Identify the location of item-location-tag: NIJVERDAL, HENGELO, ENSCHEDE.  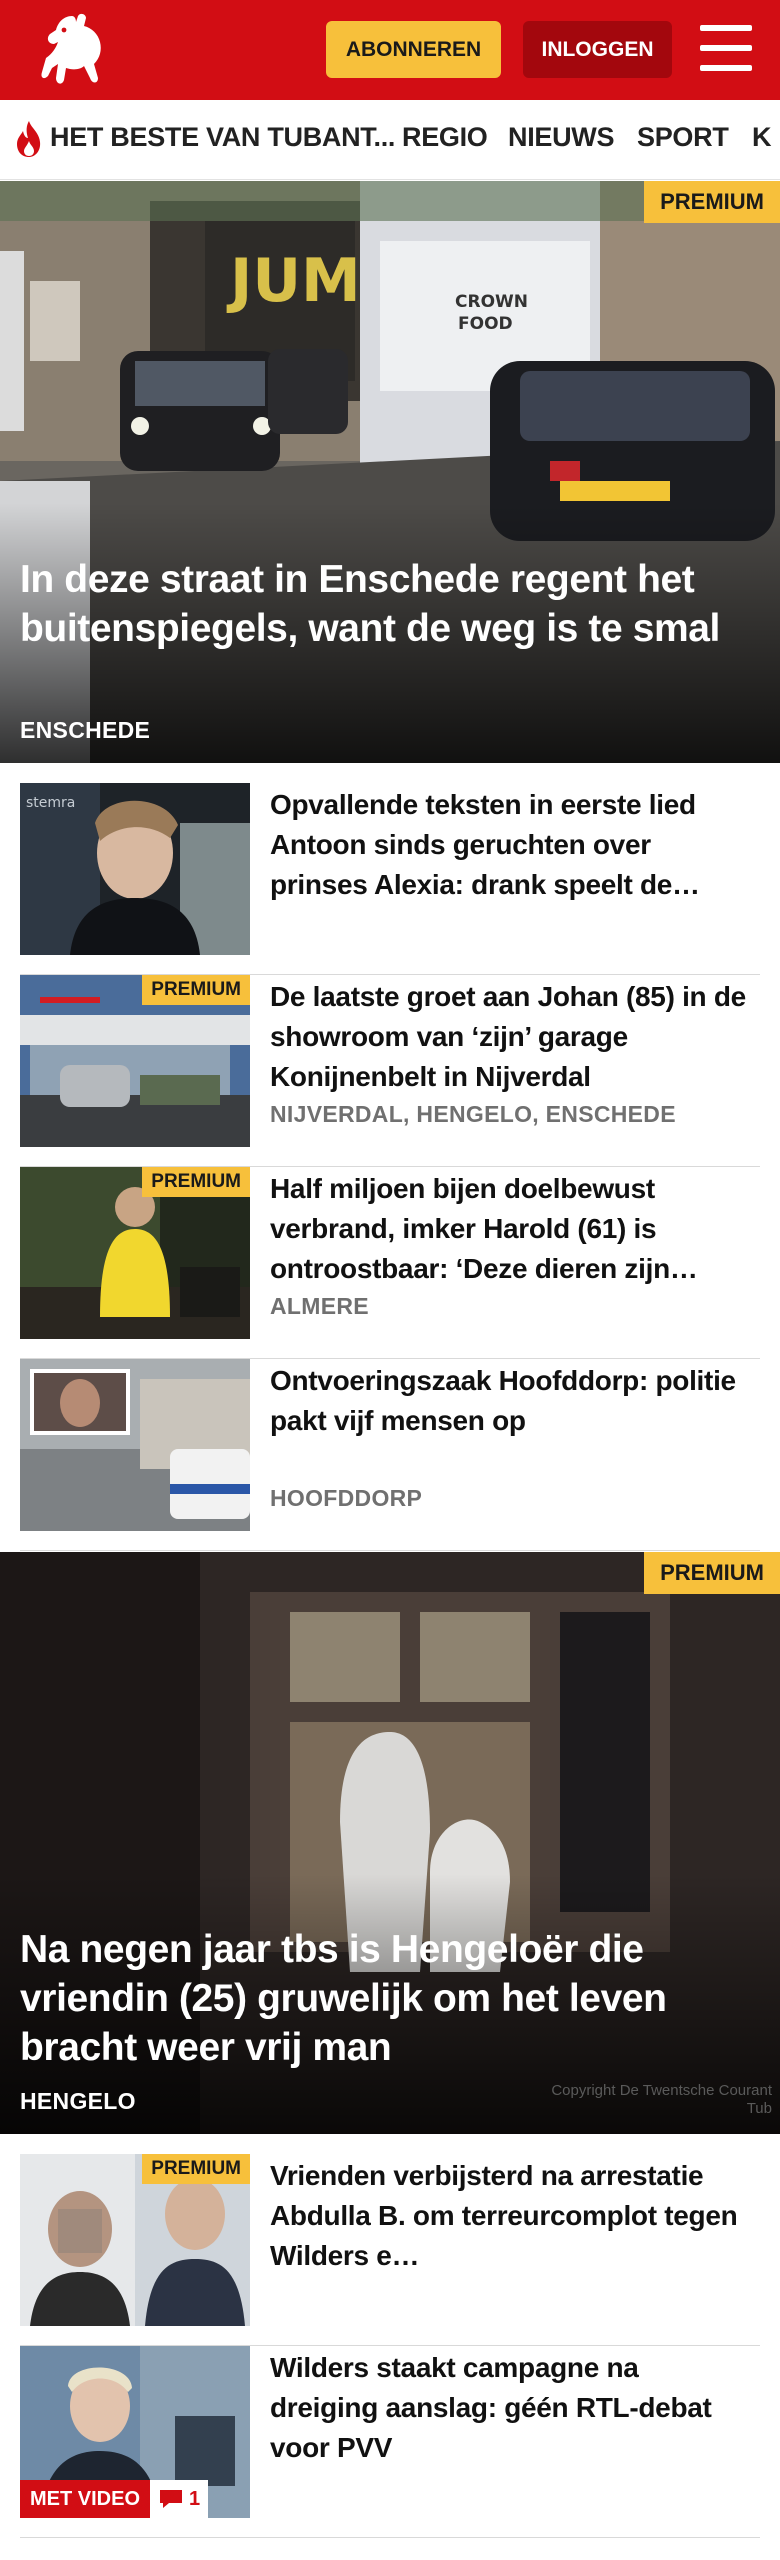
(473, 1114).